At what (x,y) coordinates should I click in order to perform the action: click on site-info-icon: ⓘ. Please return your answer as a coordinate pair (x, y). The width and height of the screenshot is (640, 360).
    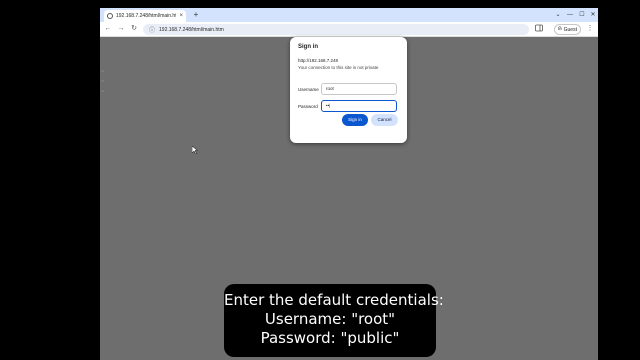
    Looking at the image, I should click on (152, 29).